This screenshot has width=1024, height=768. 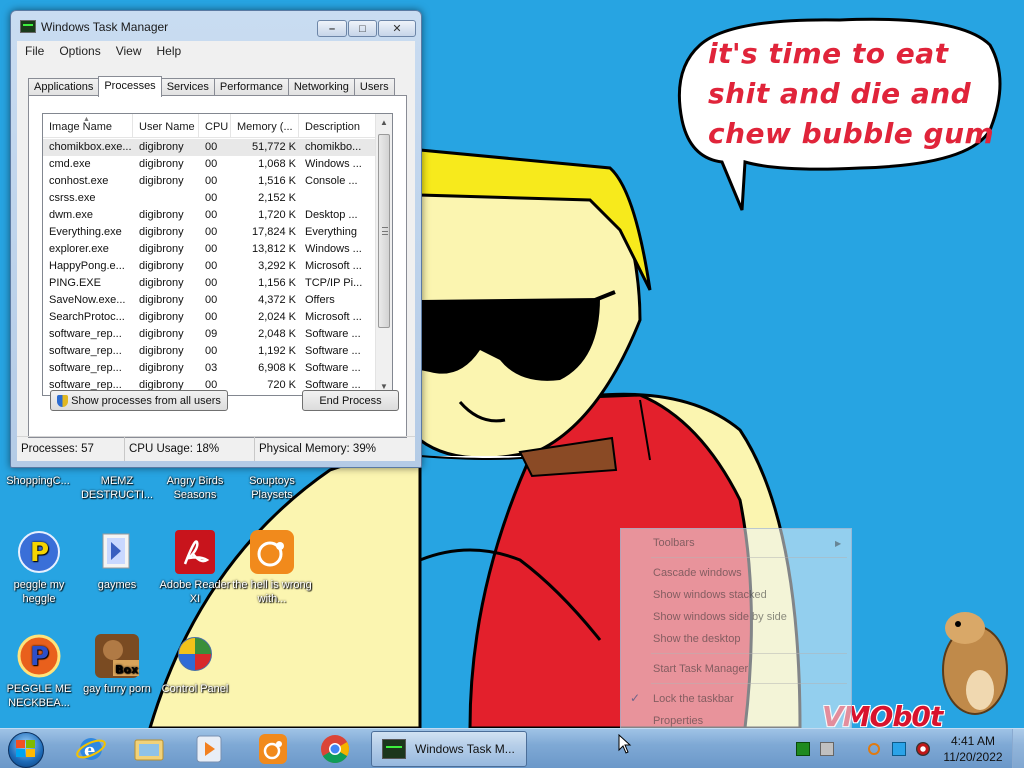 I want to click on menu-item-toolbars: Toolbars, so click(x=674, y=543).